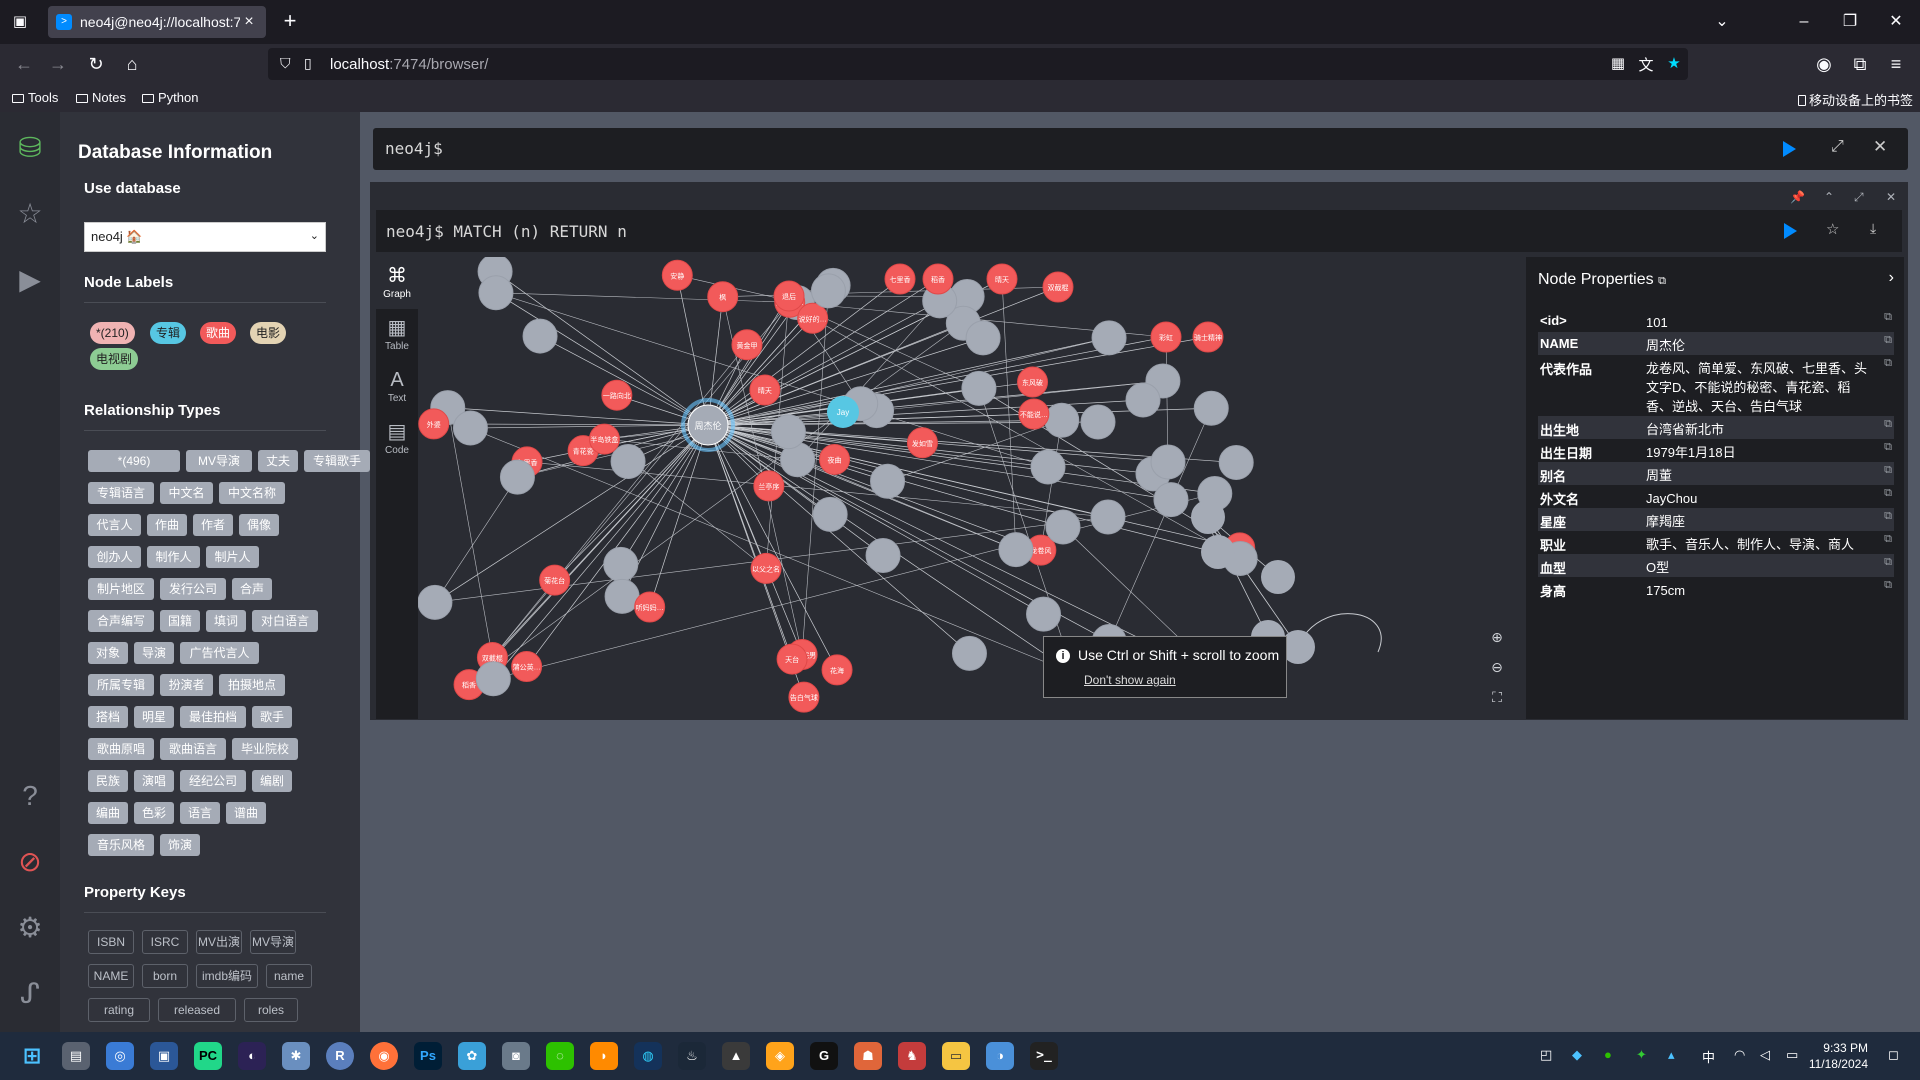 The image size is (1920, 1080). Describe the element at coordinates (1838, 1056) in the screenshot. I see `clock: 9:33 PM 11/18/2024` at that location.